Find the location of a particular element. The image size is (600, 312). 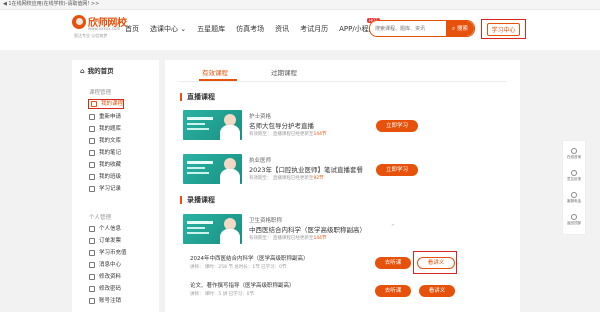

order-icon is located at coordinates (92, 241).